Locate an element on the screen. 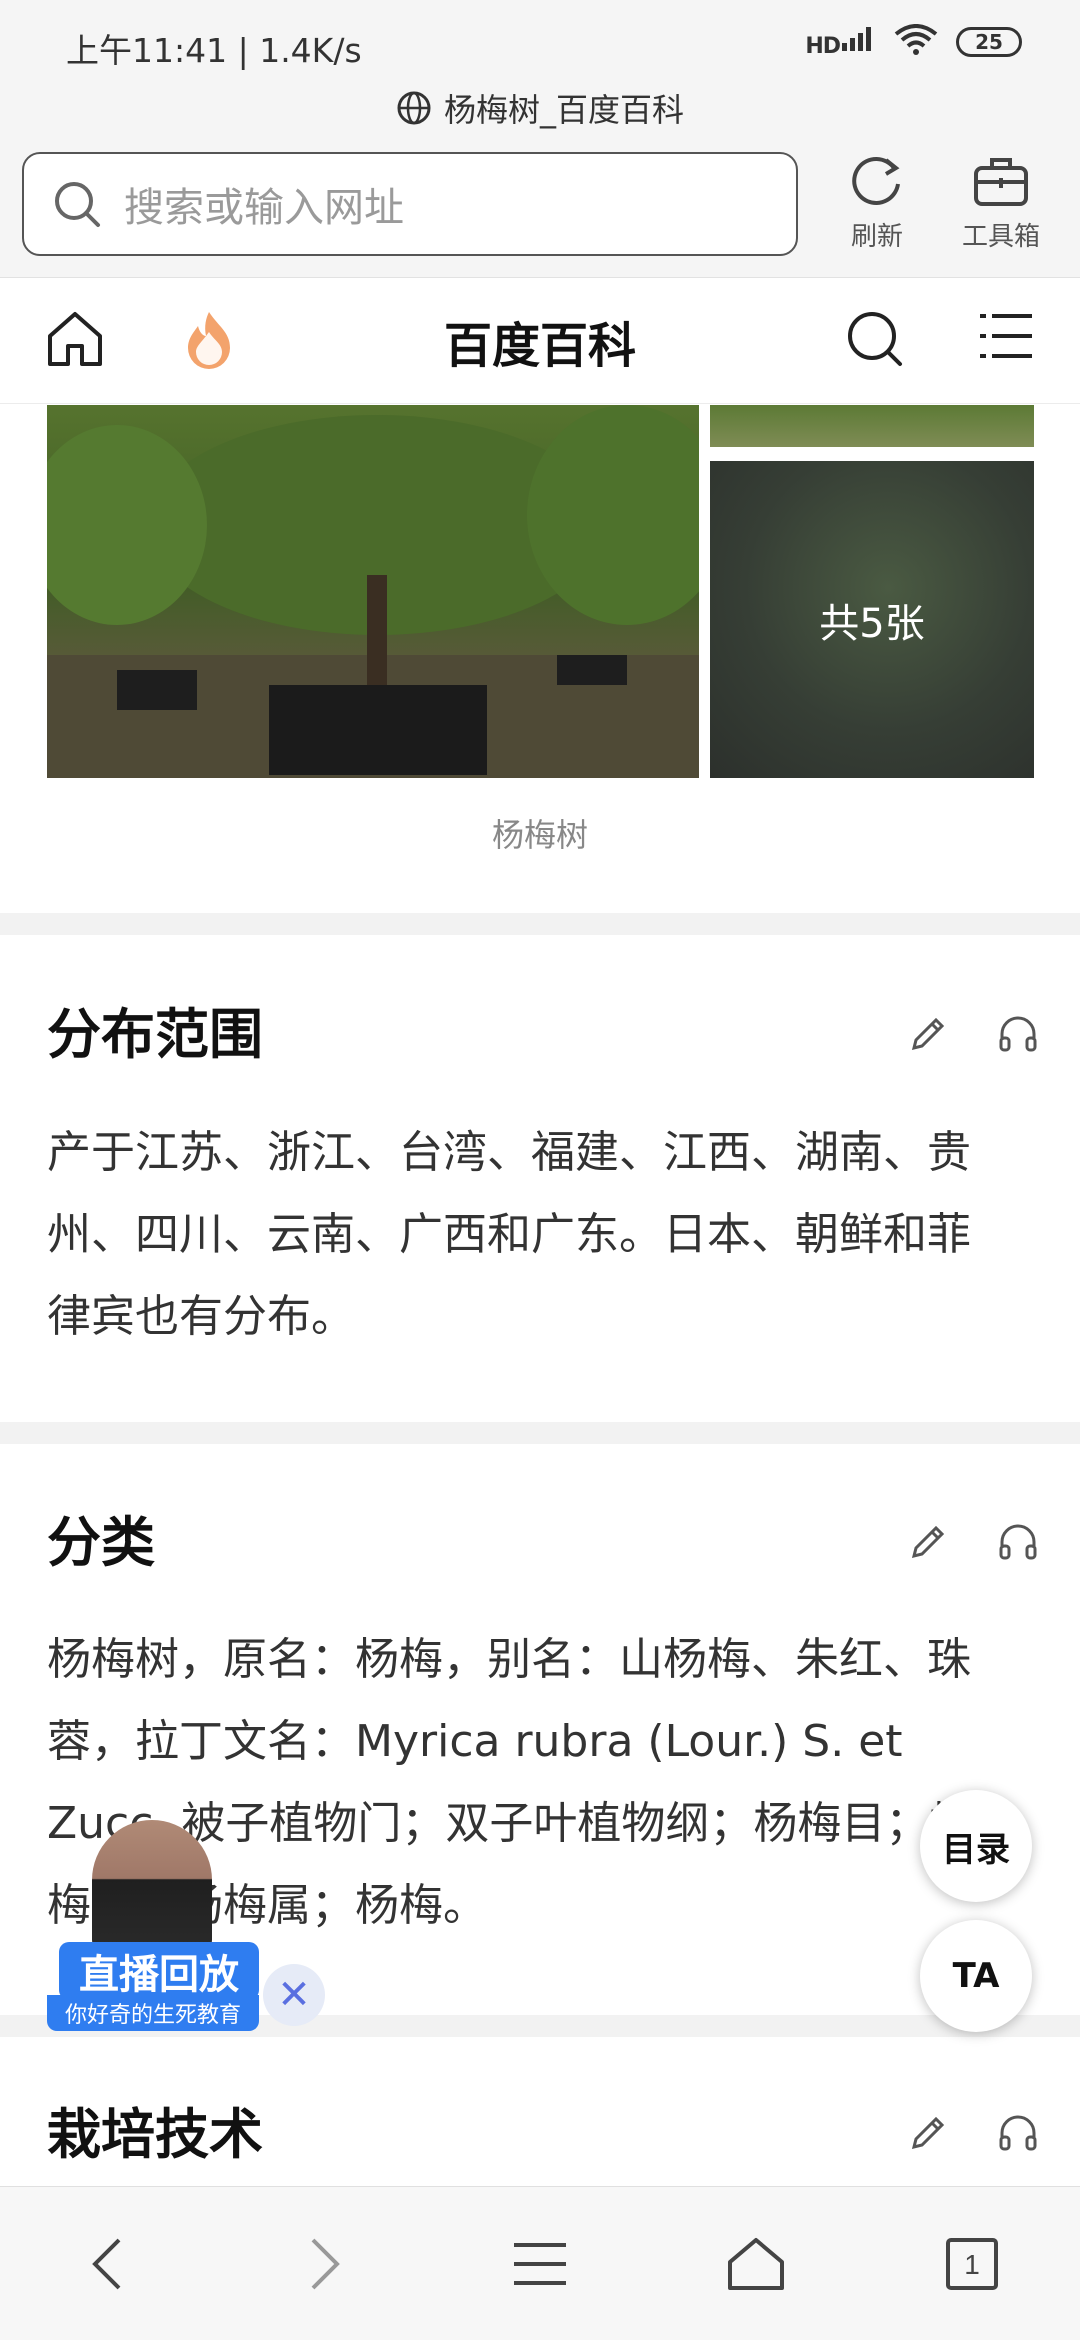  section-title-distribution: 分布范围 is located at coordinates (155, 1034).